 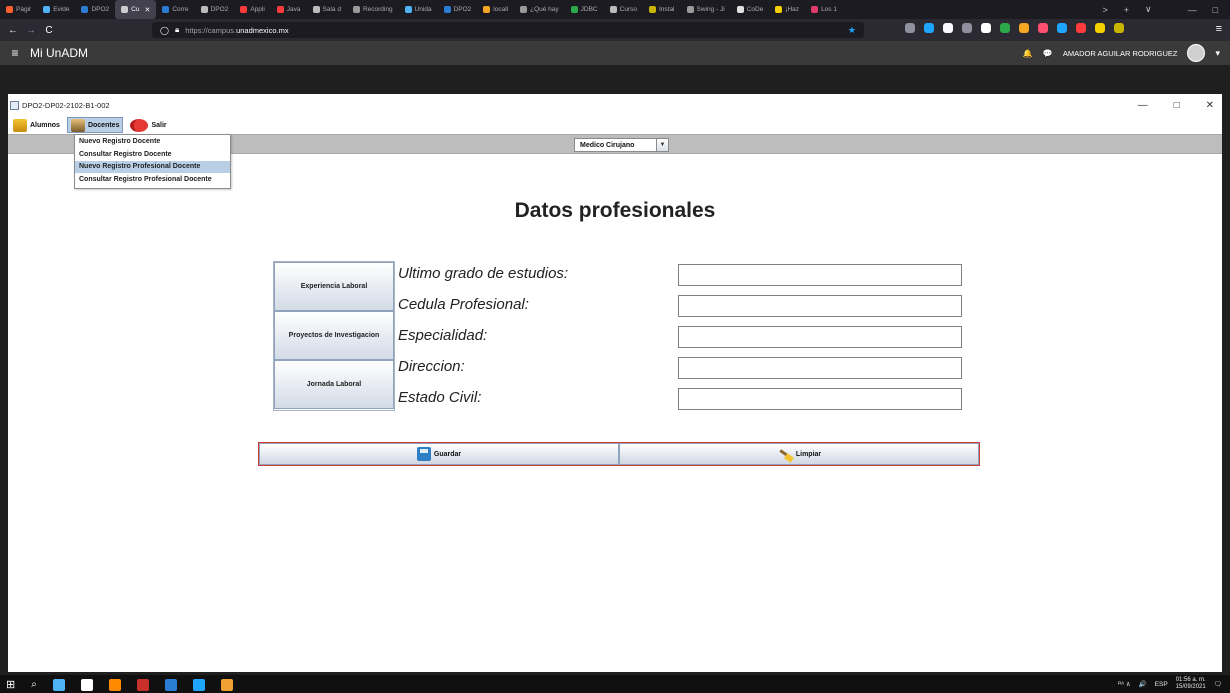 What do you see at coordinates (152, 155) in the screenshot?
I see `menu-item-consultar-registro-docente: Consultar Registro Docente` at bounding box center [152, 155].